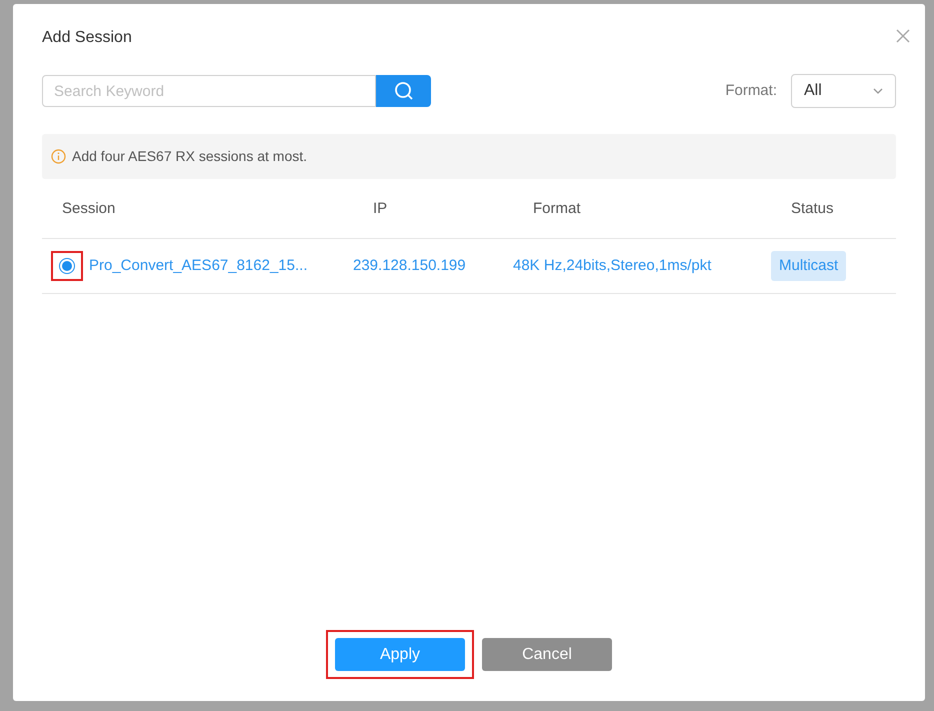 Image resolution: width=934 pixels, height=711 pixels. Describe the element at coordinates (209, 91) in the screenshot. I see `search-field: Search Keyword` at that location.